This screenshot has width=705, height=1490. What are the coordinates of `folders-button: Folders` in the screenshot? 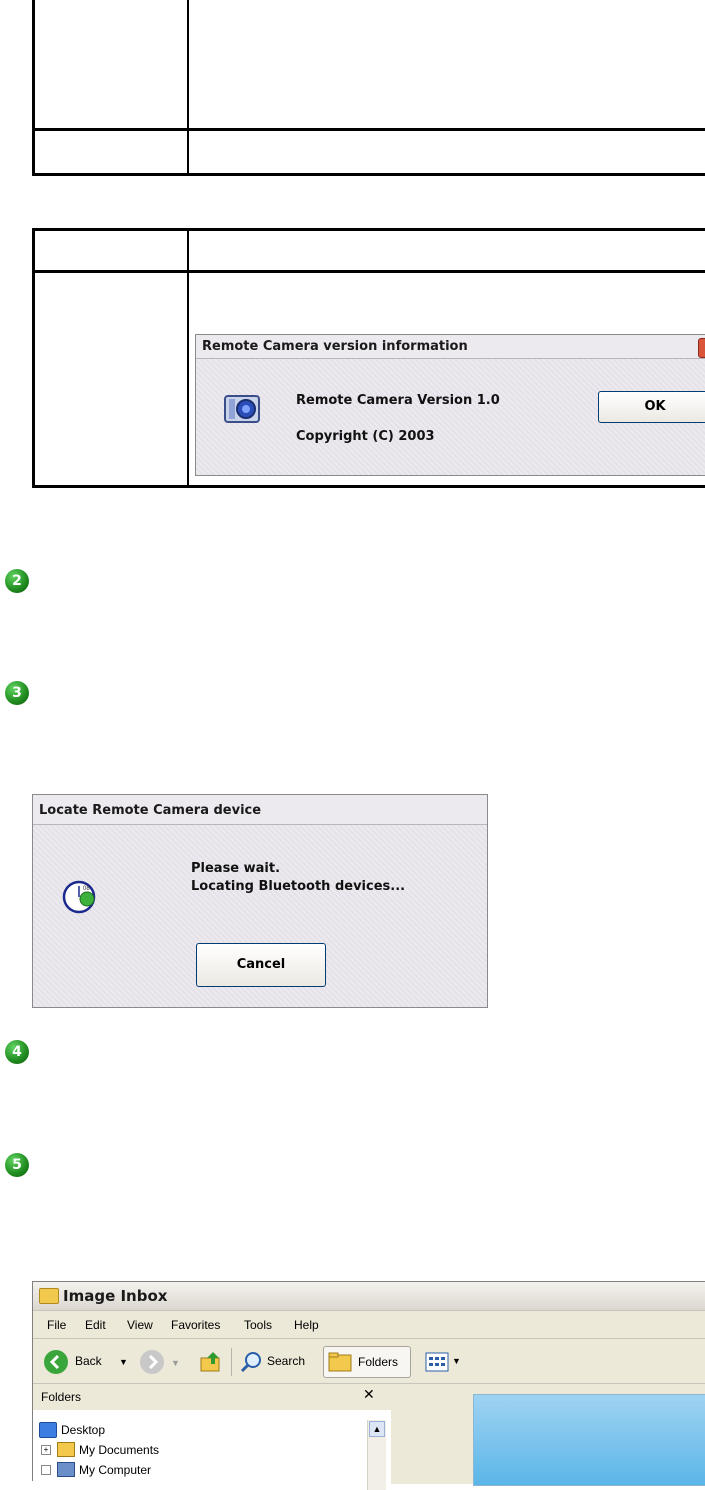 It's located at (367, 1362).